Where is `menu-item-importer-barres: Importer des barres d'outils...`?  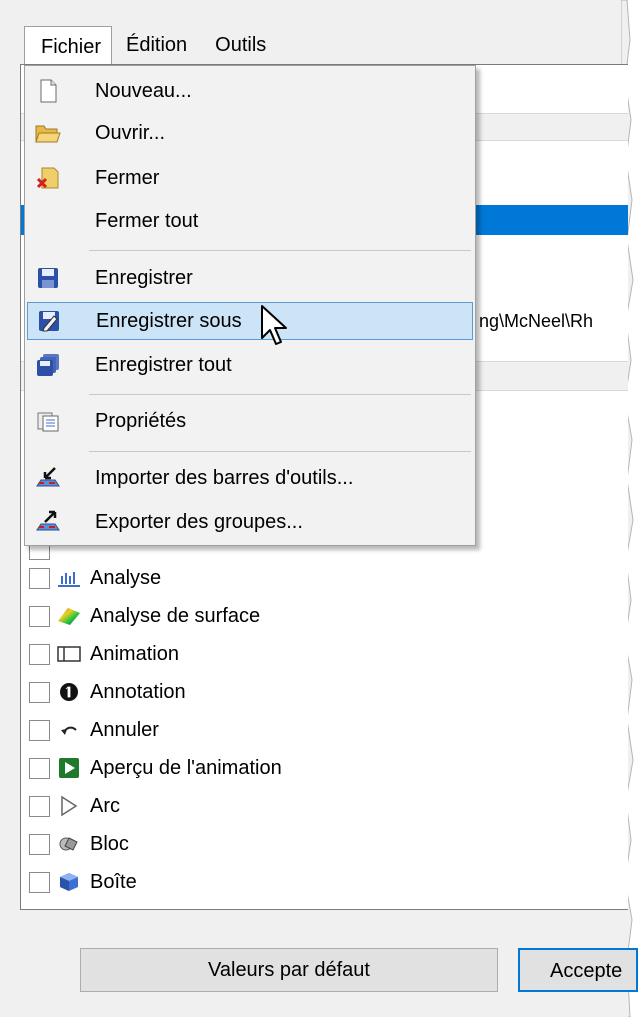 menu-item-importer-barres: Importer des barres d'outils... is located at coordinates (250, 478).